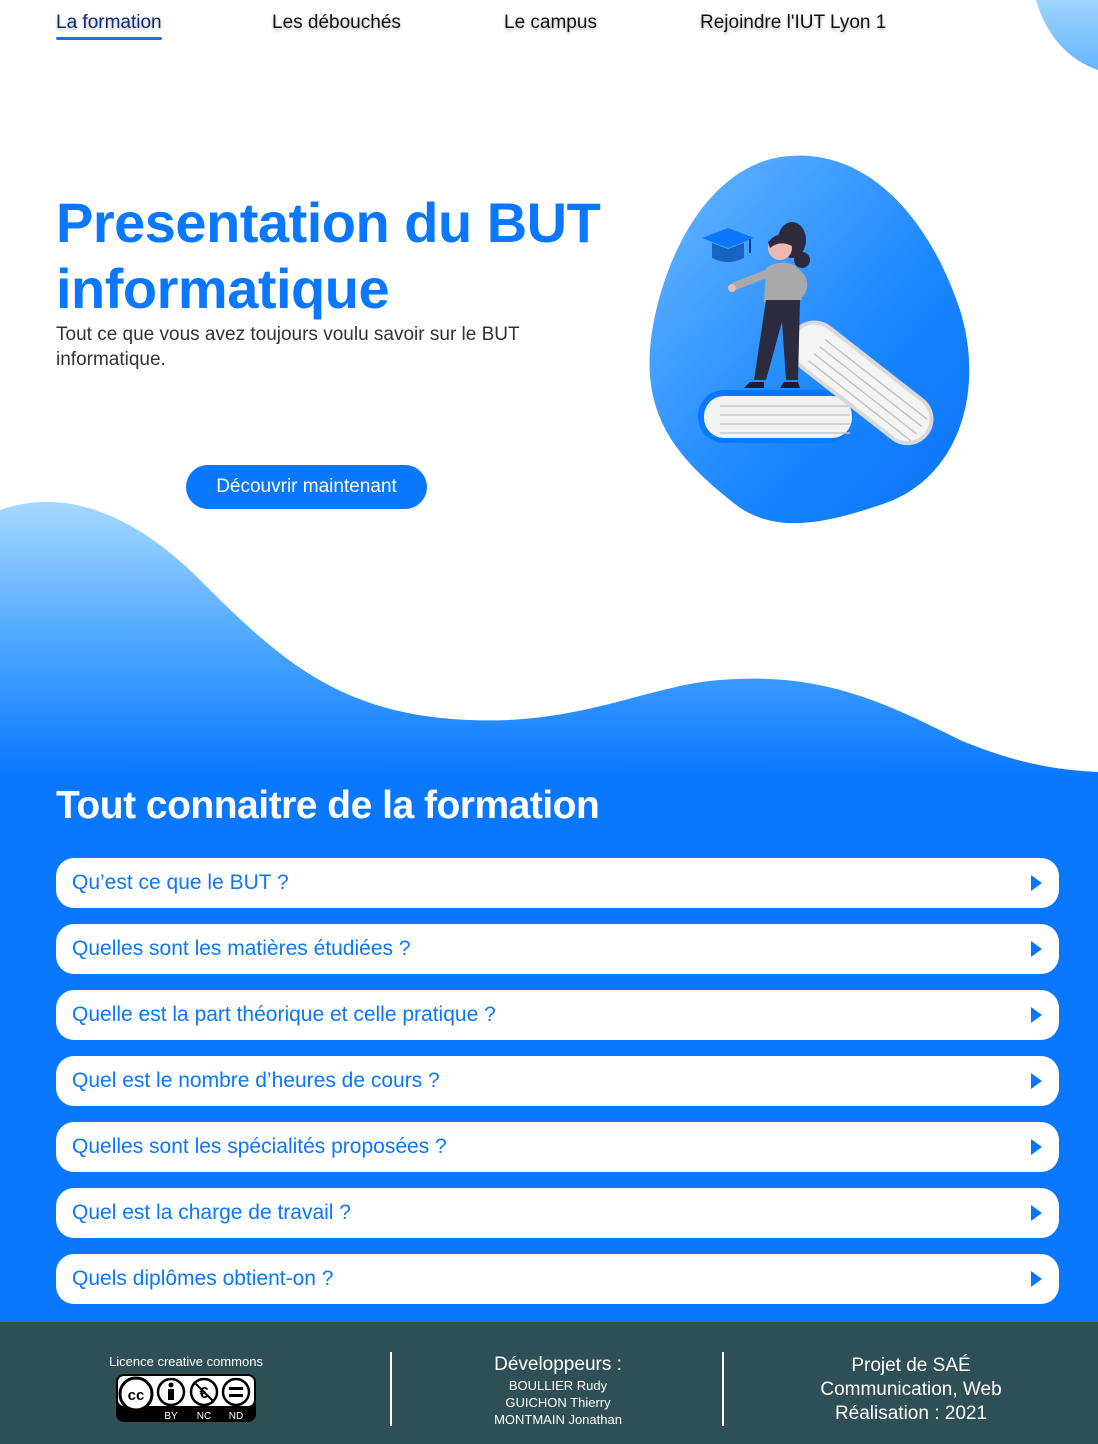 The image size is (1098, 1444). What do you see at coordinates (558, 1419) in the screenshot?
I see `developer-name: MONTMAIN Jonathan` at bounding box center [558, 1419].